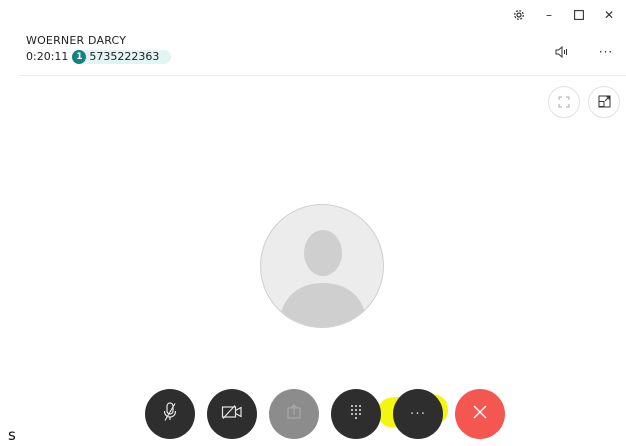  Describe the element at coordinates (519, 15) in the screenshot. I see `gear-icon` at that location.